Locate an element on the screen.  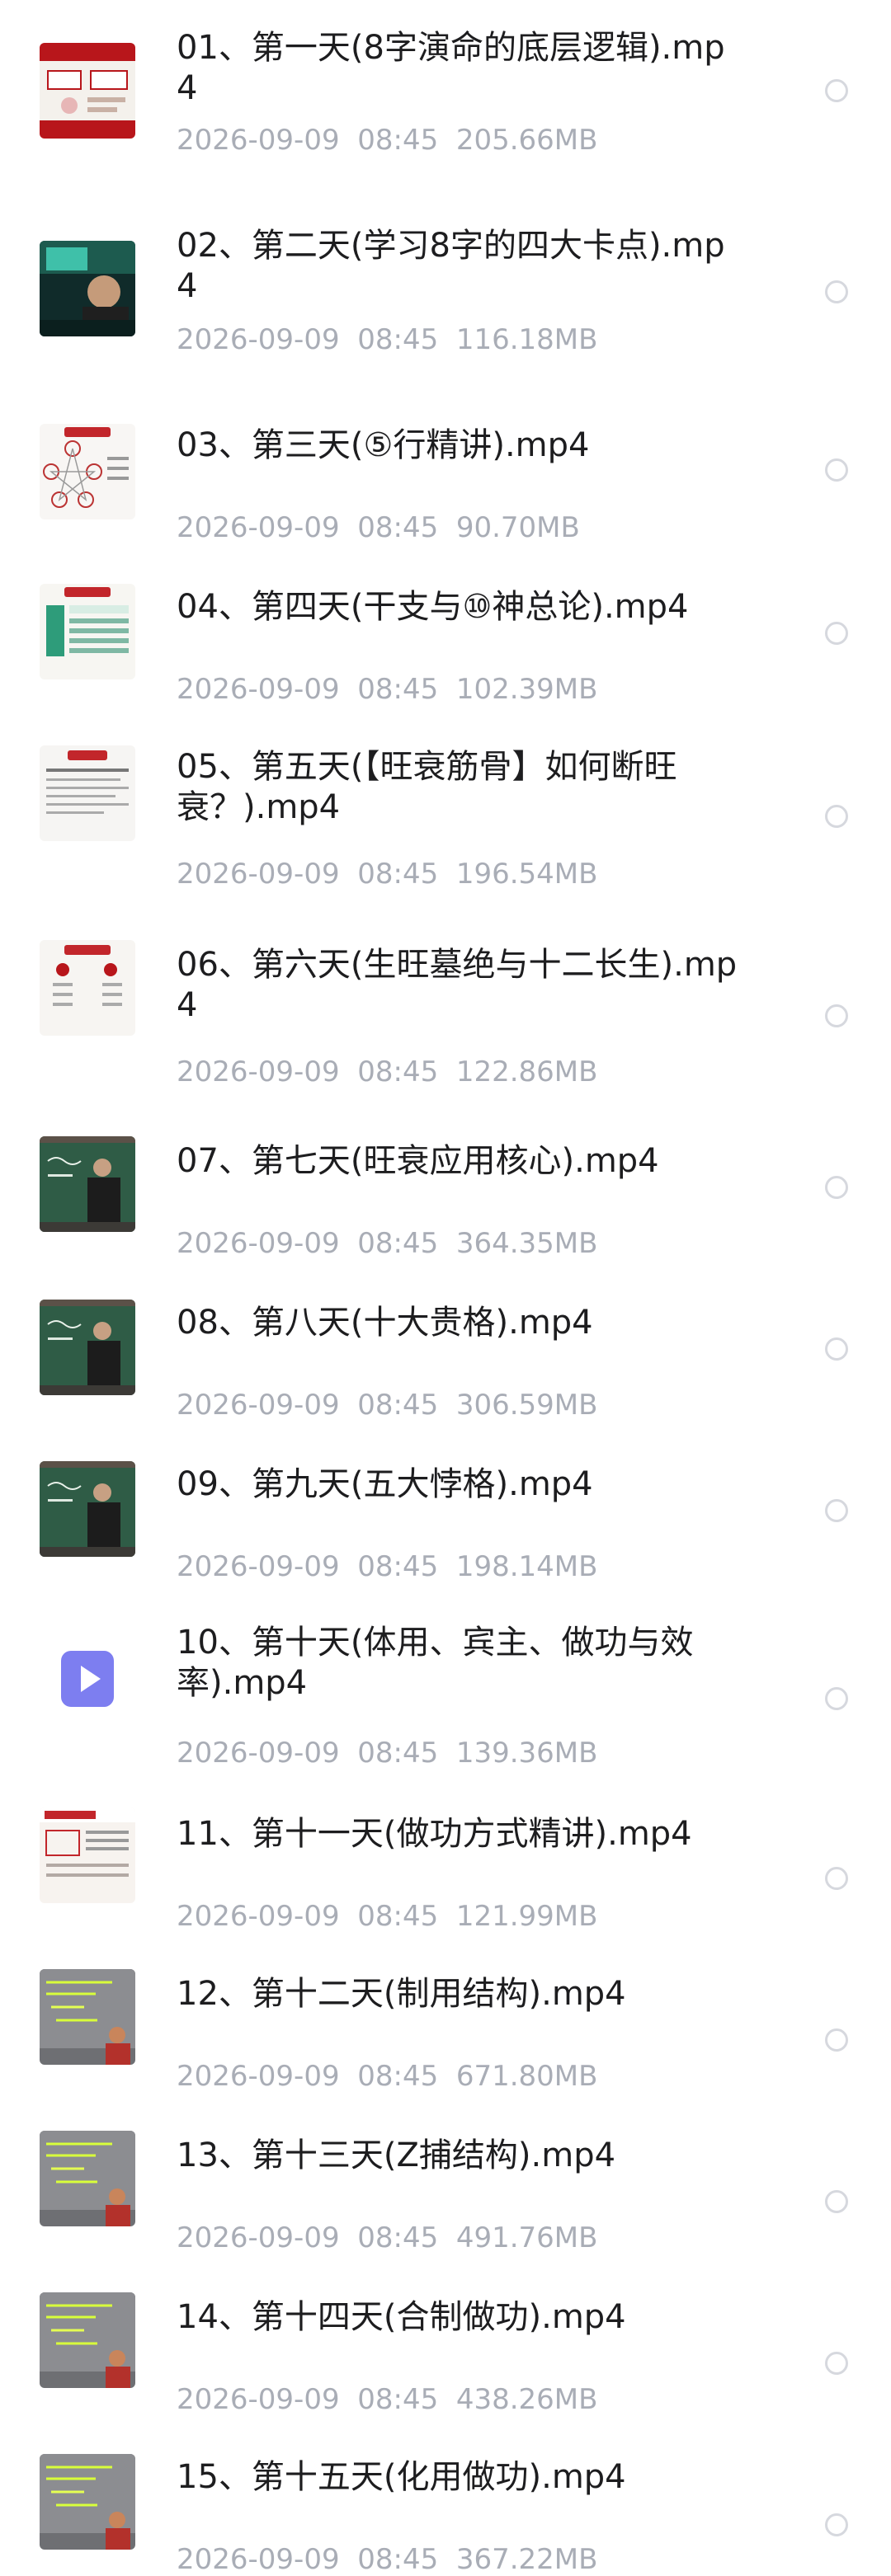
file-meta: 2026-09-09 08:45 196.54MB is located at coordinates (387, 874).